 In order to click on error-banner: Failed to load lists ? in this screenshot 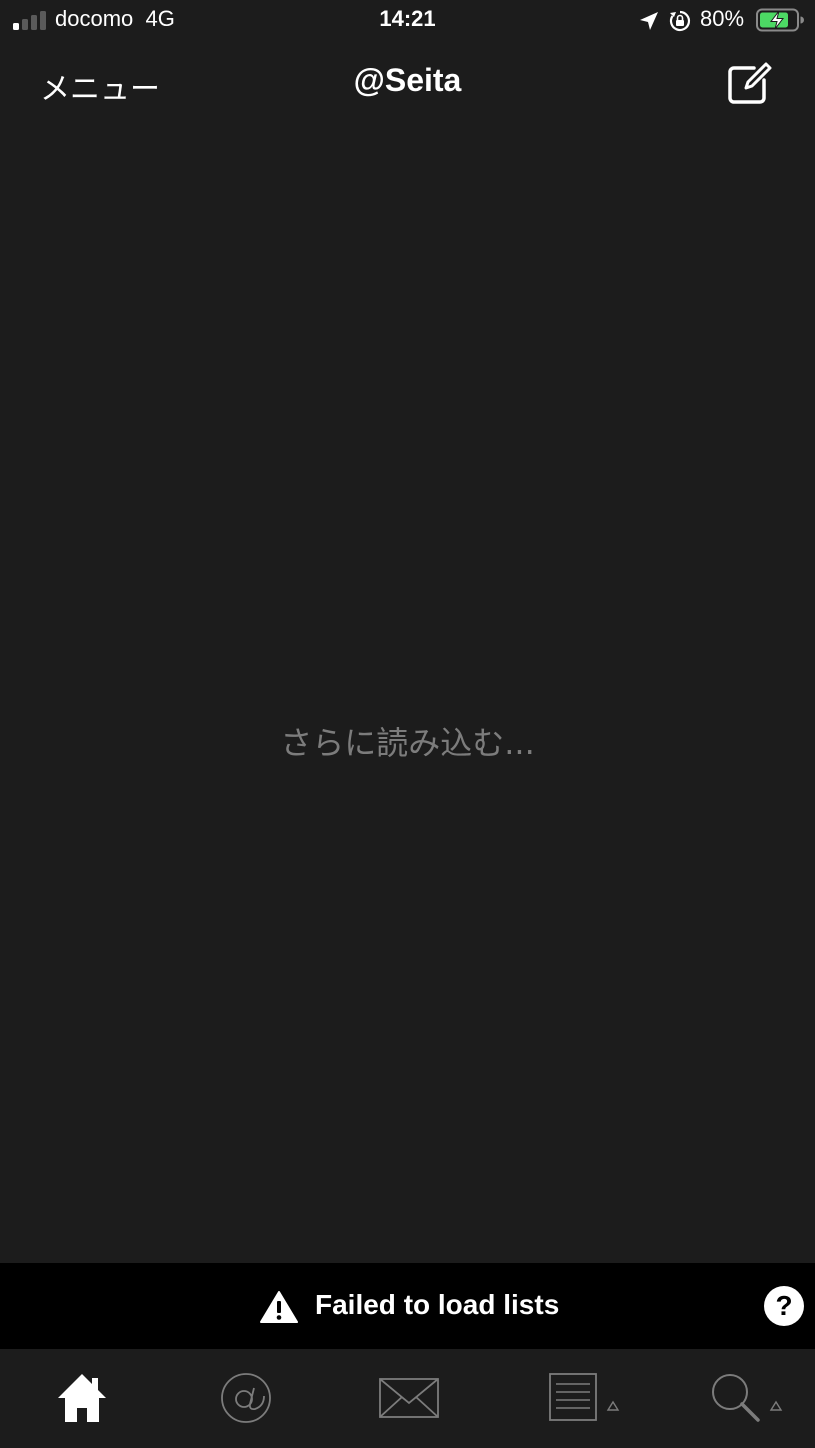, I will do `click(407, 1306)`.